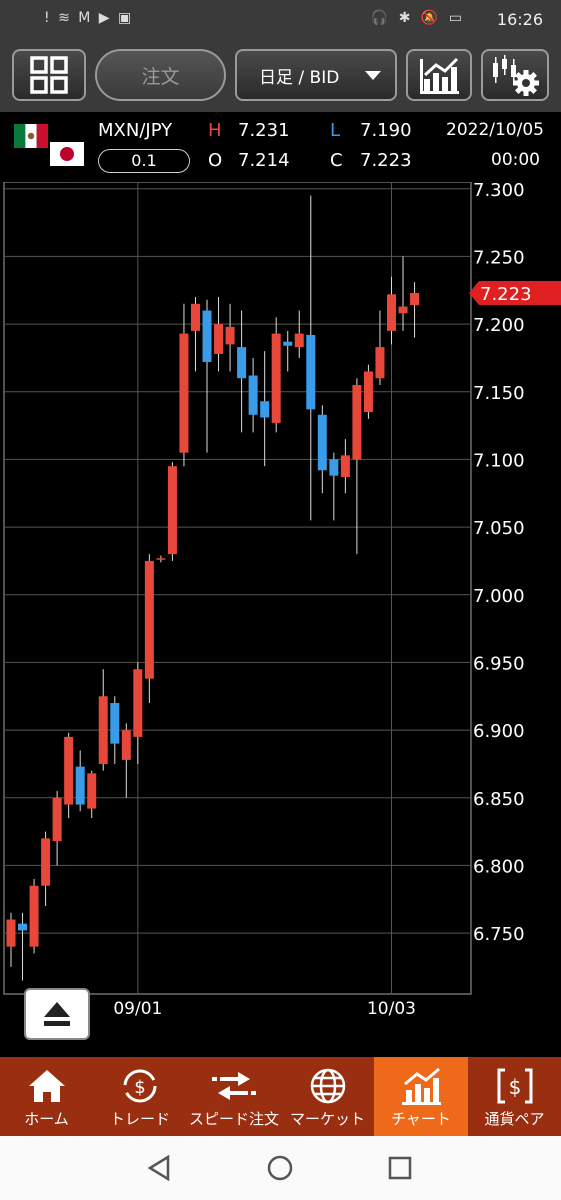 The height and width of the screenshot is (1200, 561). What do you see at coordinates (391, 1009) in the screenshot?
I see `x-tick-label: 10/03` at bounding box center [391, 1009].